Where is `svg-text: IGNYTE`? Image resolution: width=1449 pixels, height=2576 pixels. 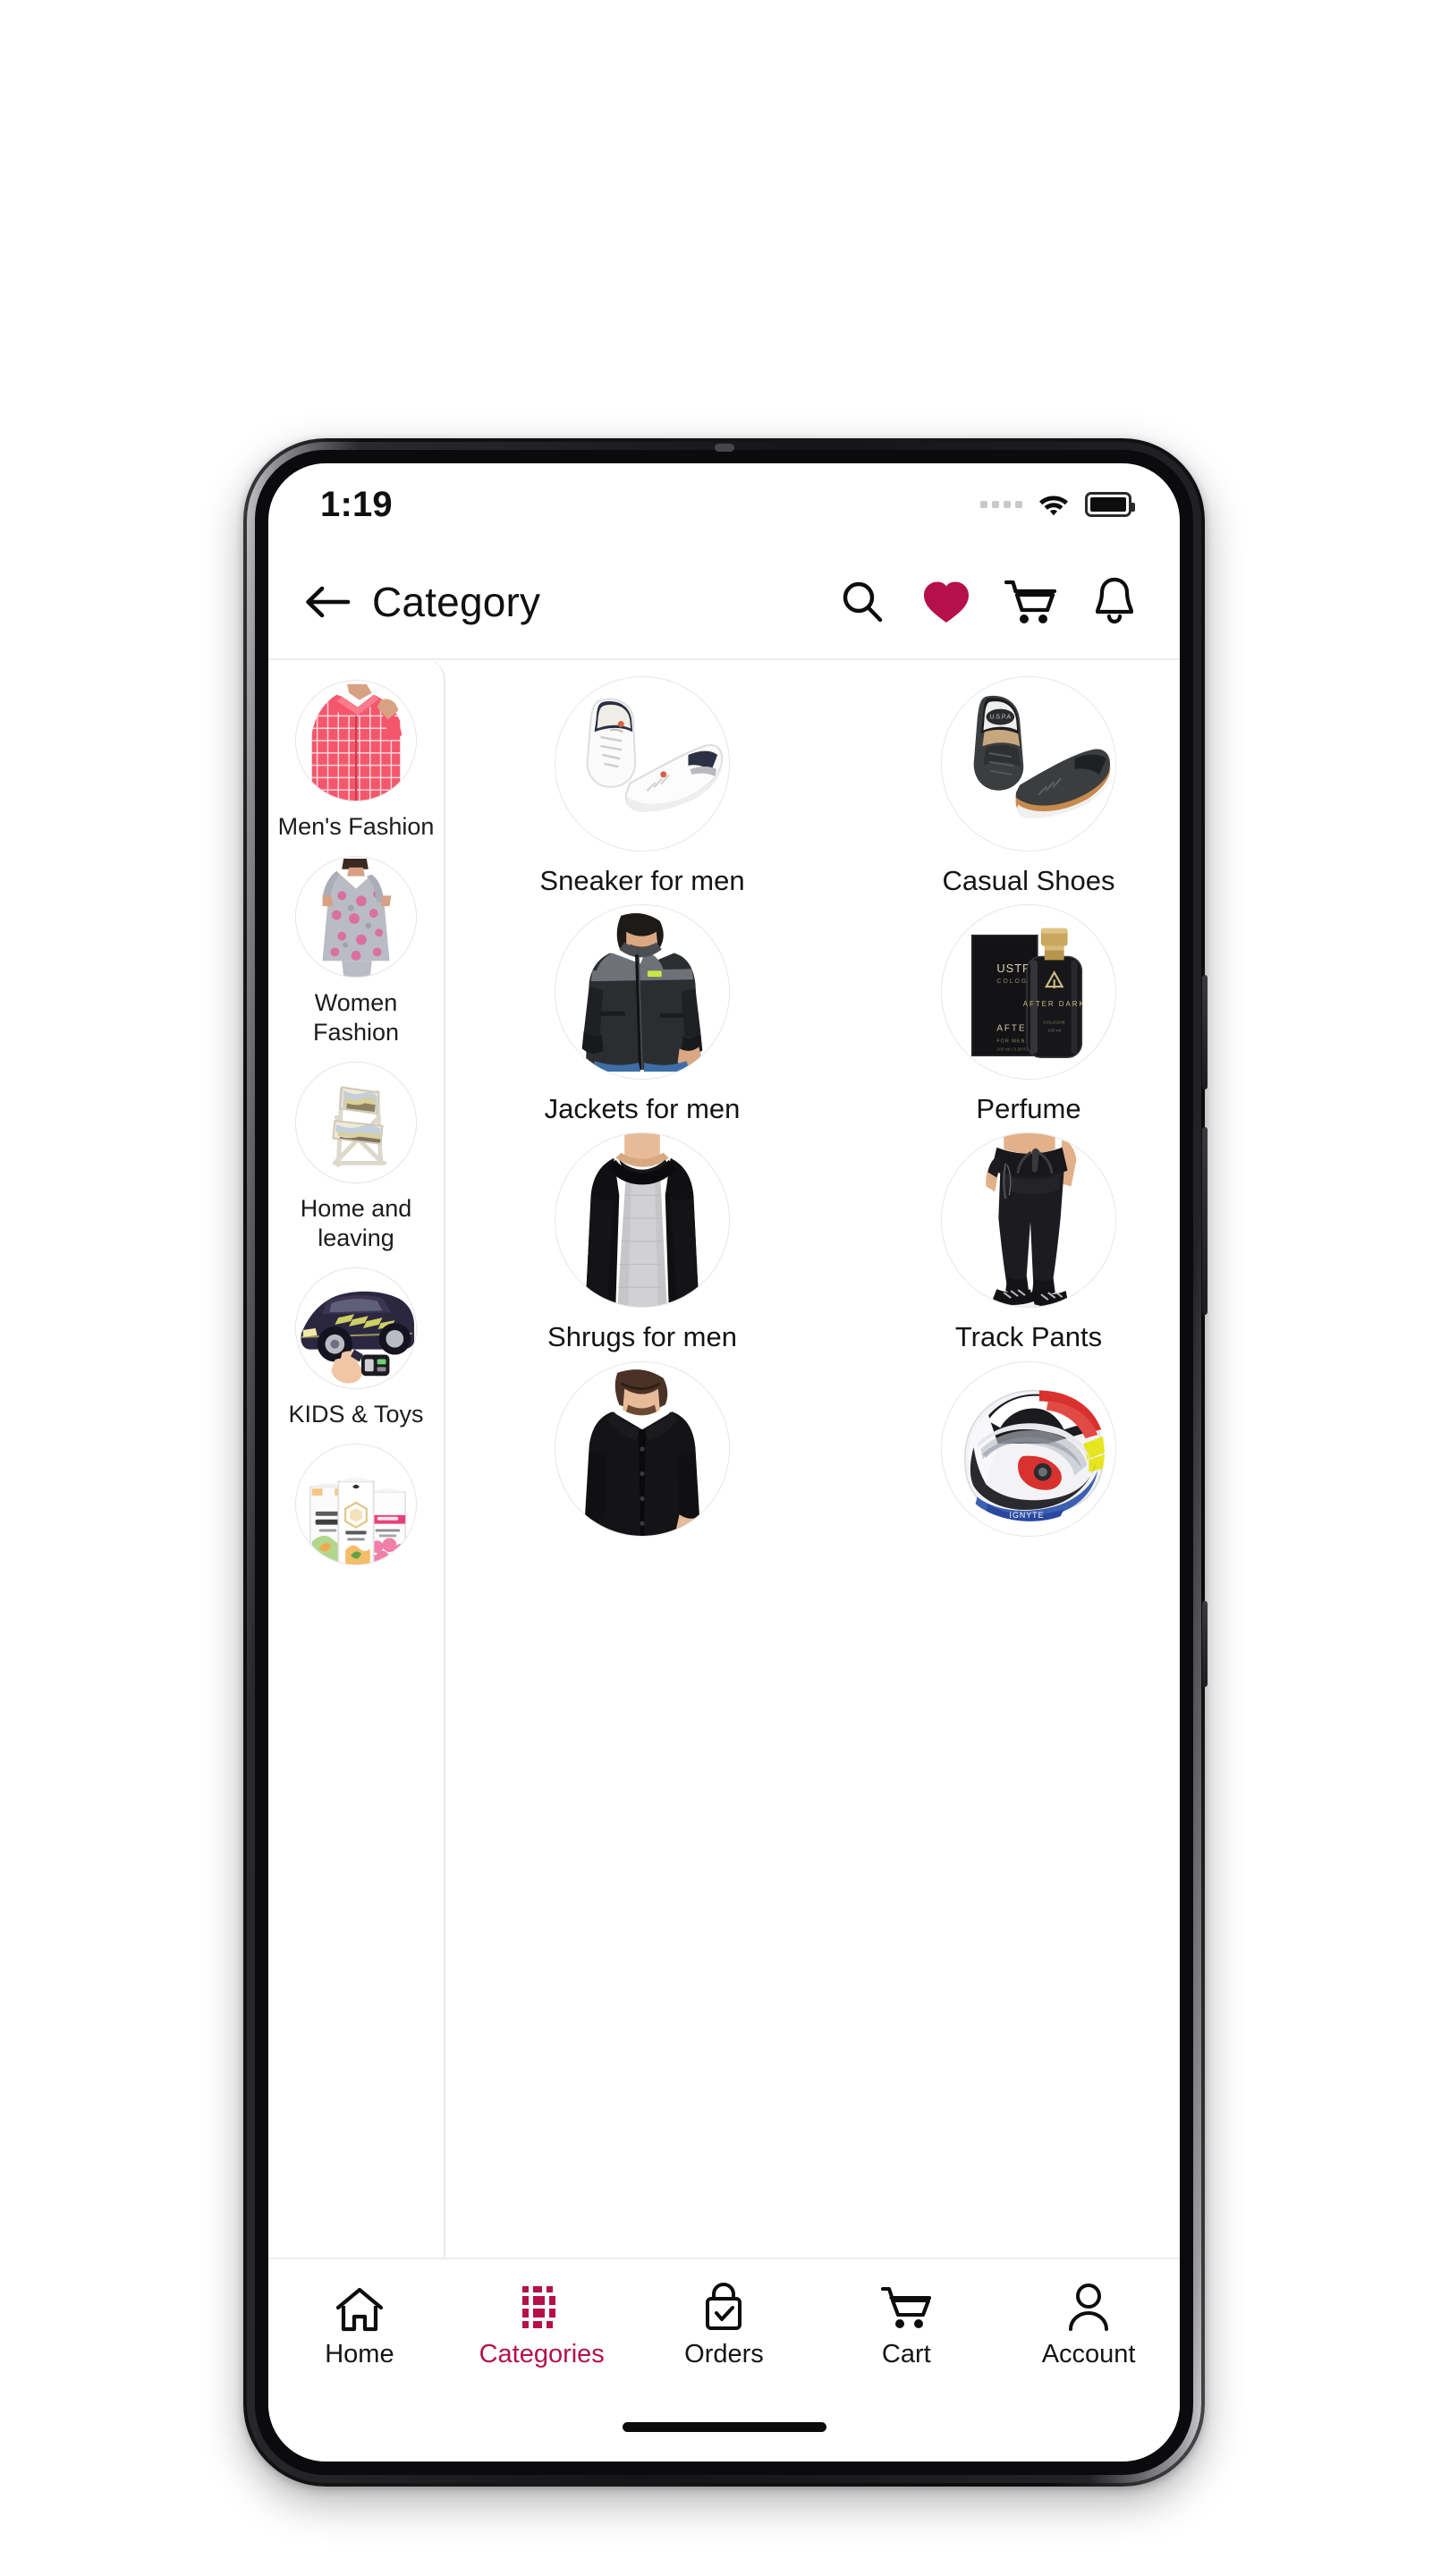 svg-text: IGNYTE is located at coordinates (1026, 1515).